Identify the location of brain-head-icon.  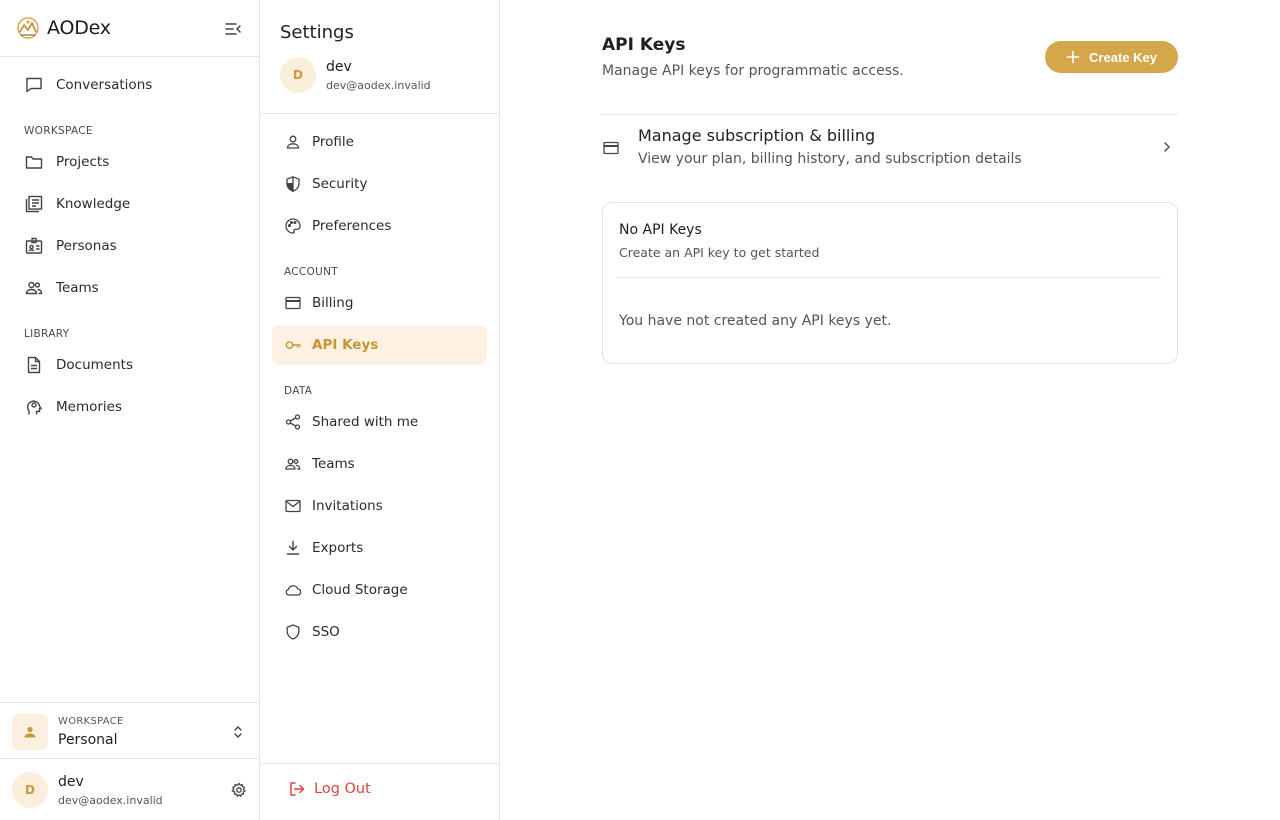
(34, 407).